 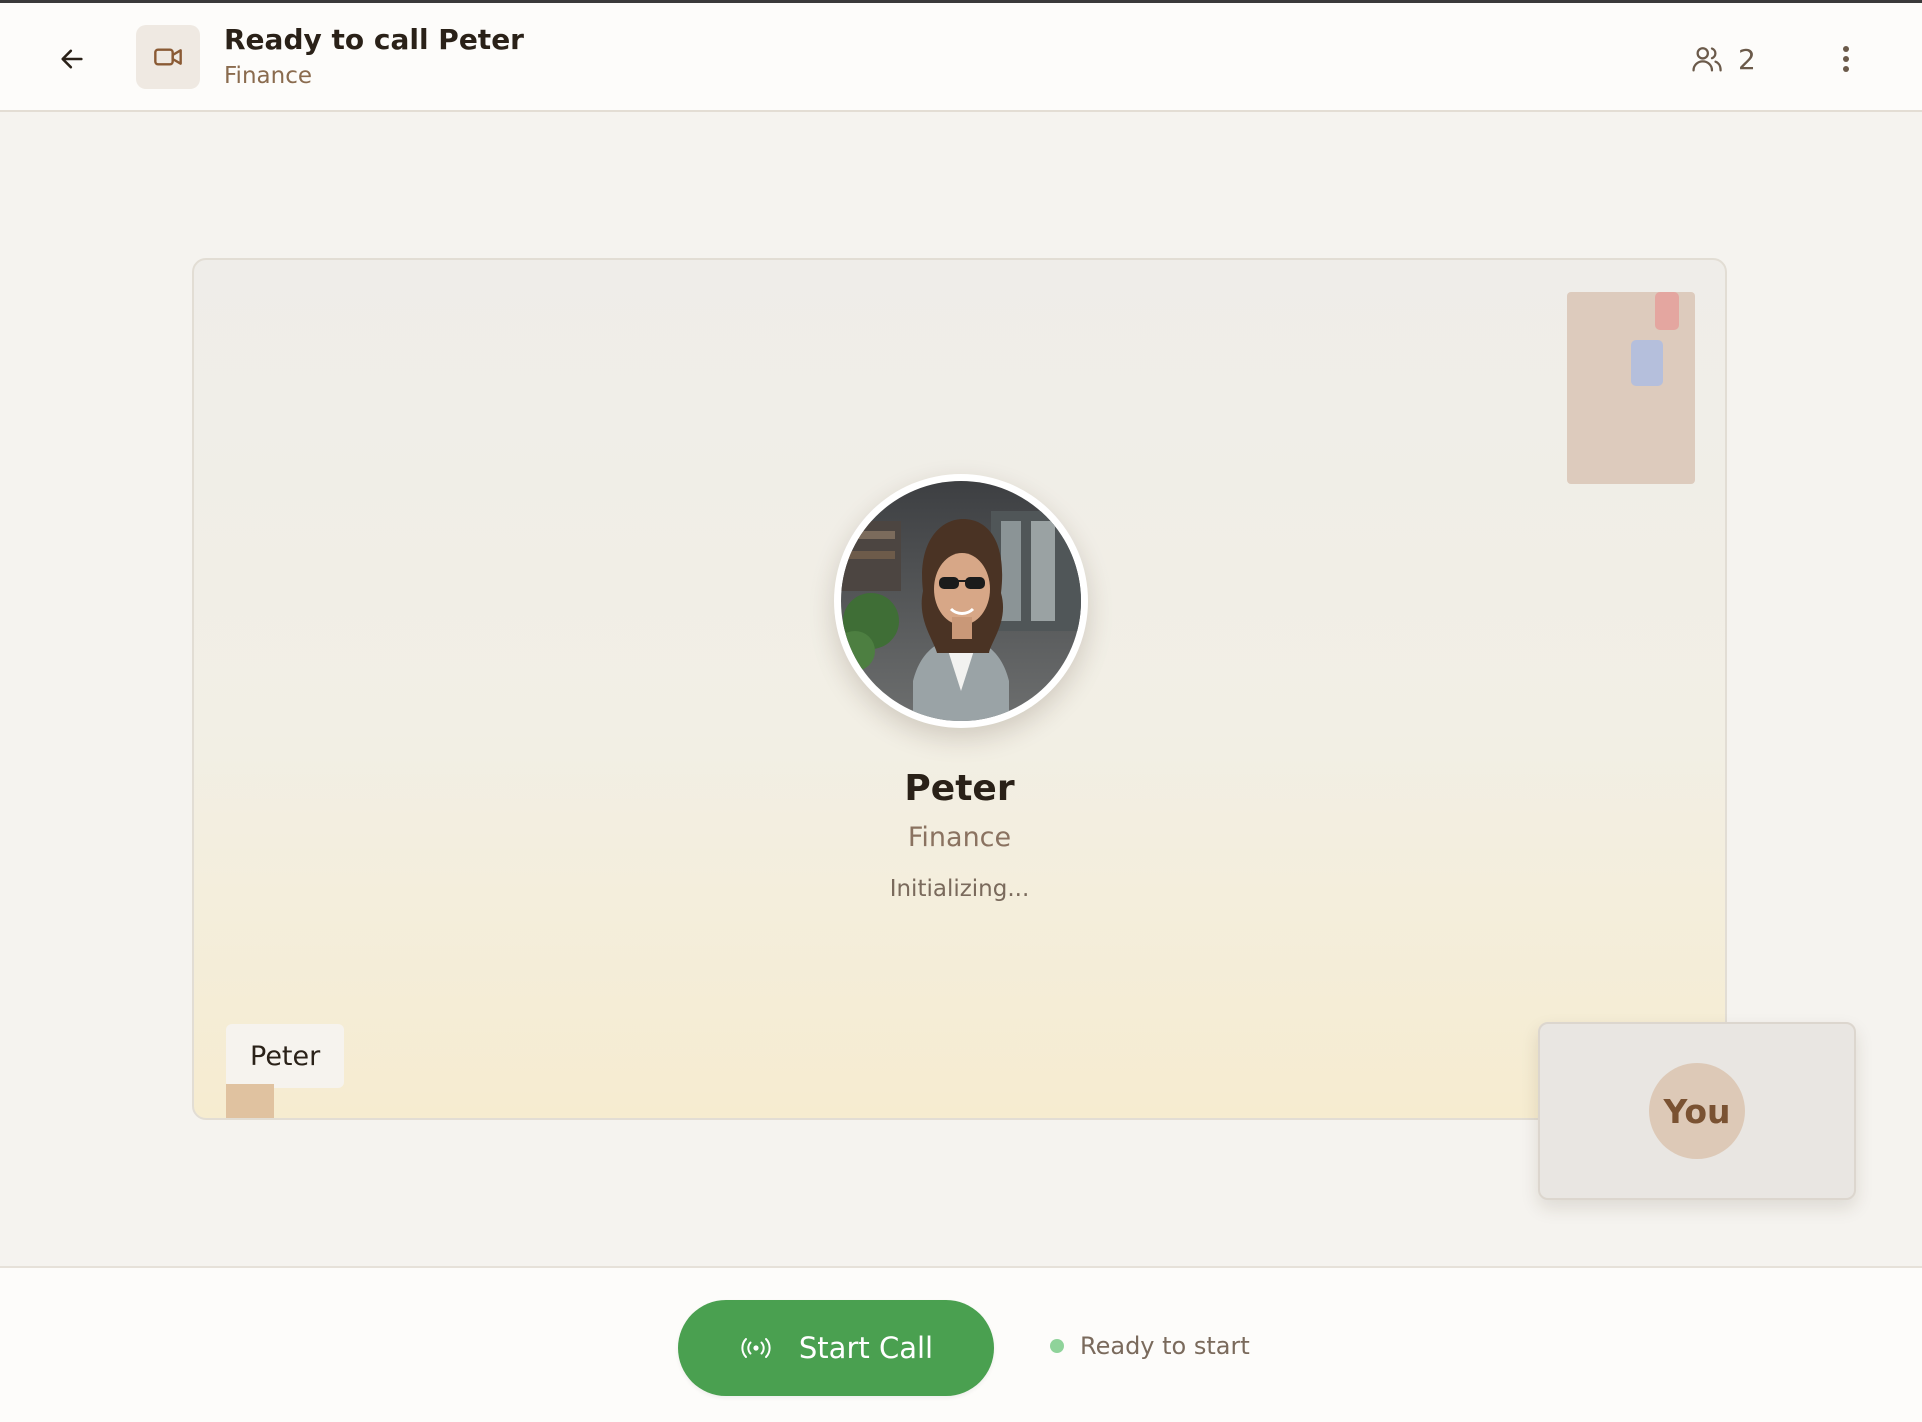 I want to click on ready-status: Ready to start, so click(x=1150, y=1346).